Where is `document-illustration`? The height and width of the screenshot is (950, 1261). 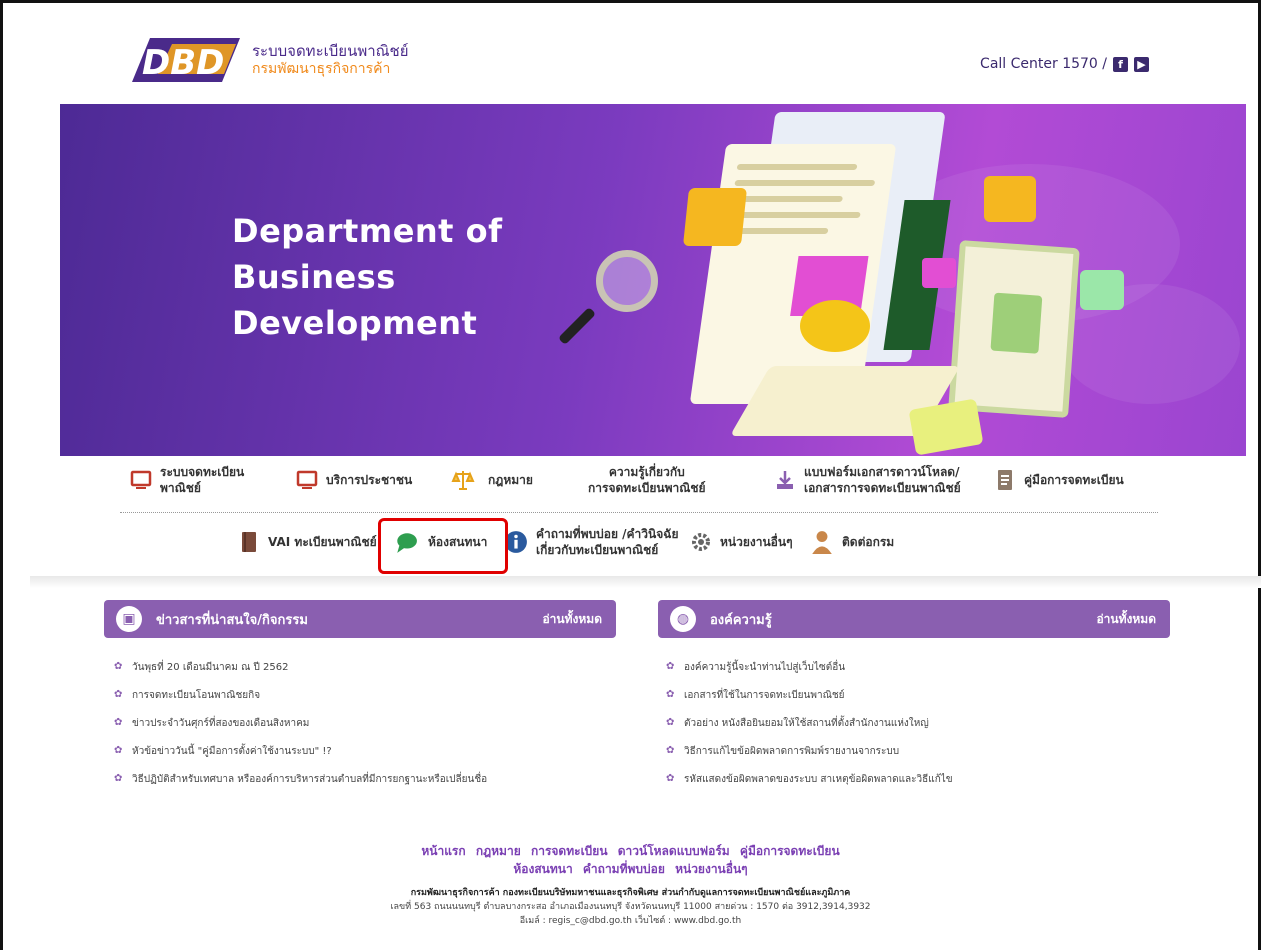 document-illustration is located at coordinates (793, 274).